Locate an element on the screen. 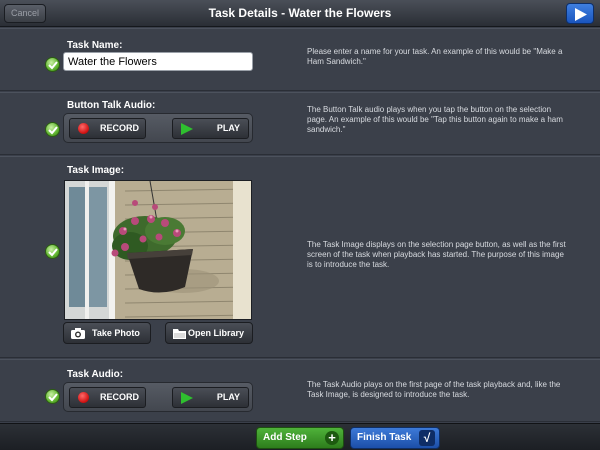 This screenshot has height=450, width=600. task-audio-play-button: PLAY is located at coordinates (210, 397).